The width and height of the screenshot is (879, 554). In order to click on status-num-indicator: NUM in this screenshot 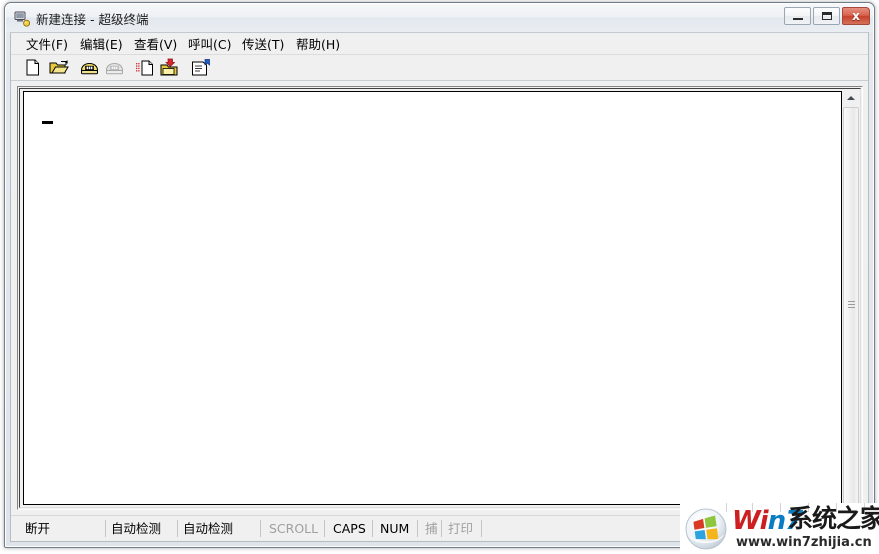, I will do `click(395, 528)`.